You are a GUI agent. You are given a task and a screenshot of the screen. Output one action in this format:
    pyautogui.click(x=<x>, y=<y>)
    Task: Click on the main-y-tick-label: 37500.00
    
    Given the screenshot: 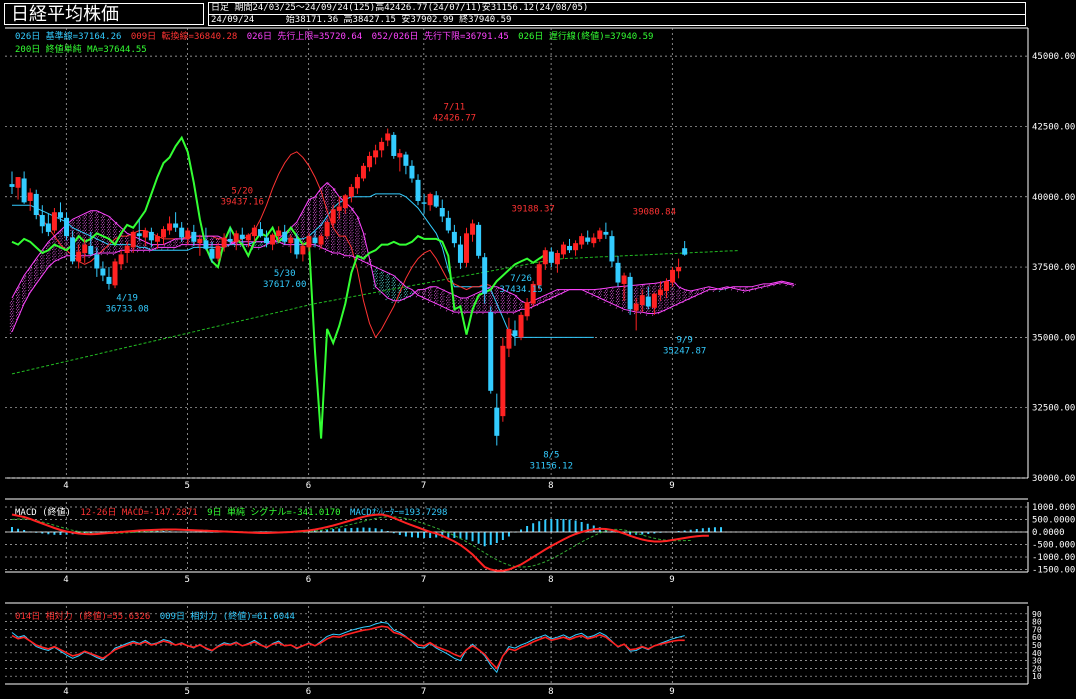 What is the action you would take?
    pyautogui.click(x=1053, y=268)
    